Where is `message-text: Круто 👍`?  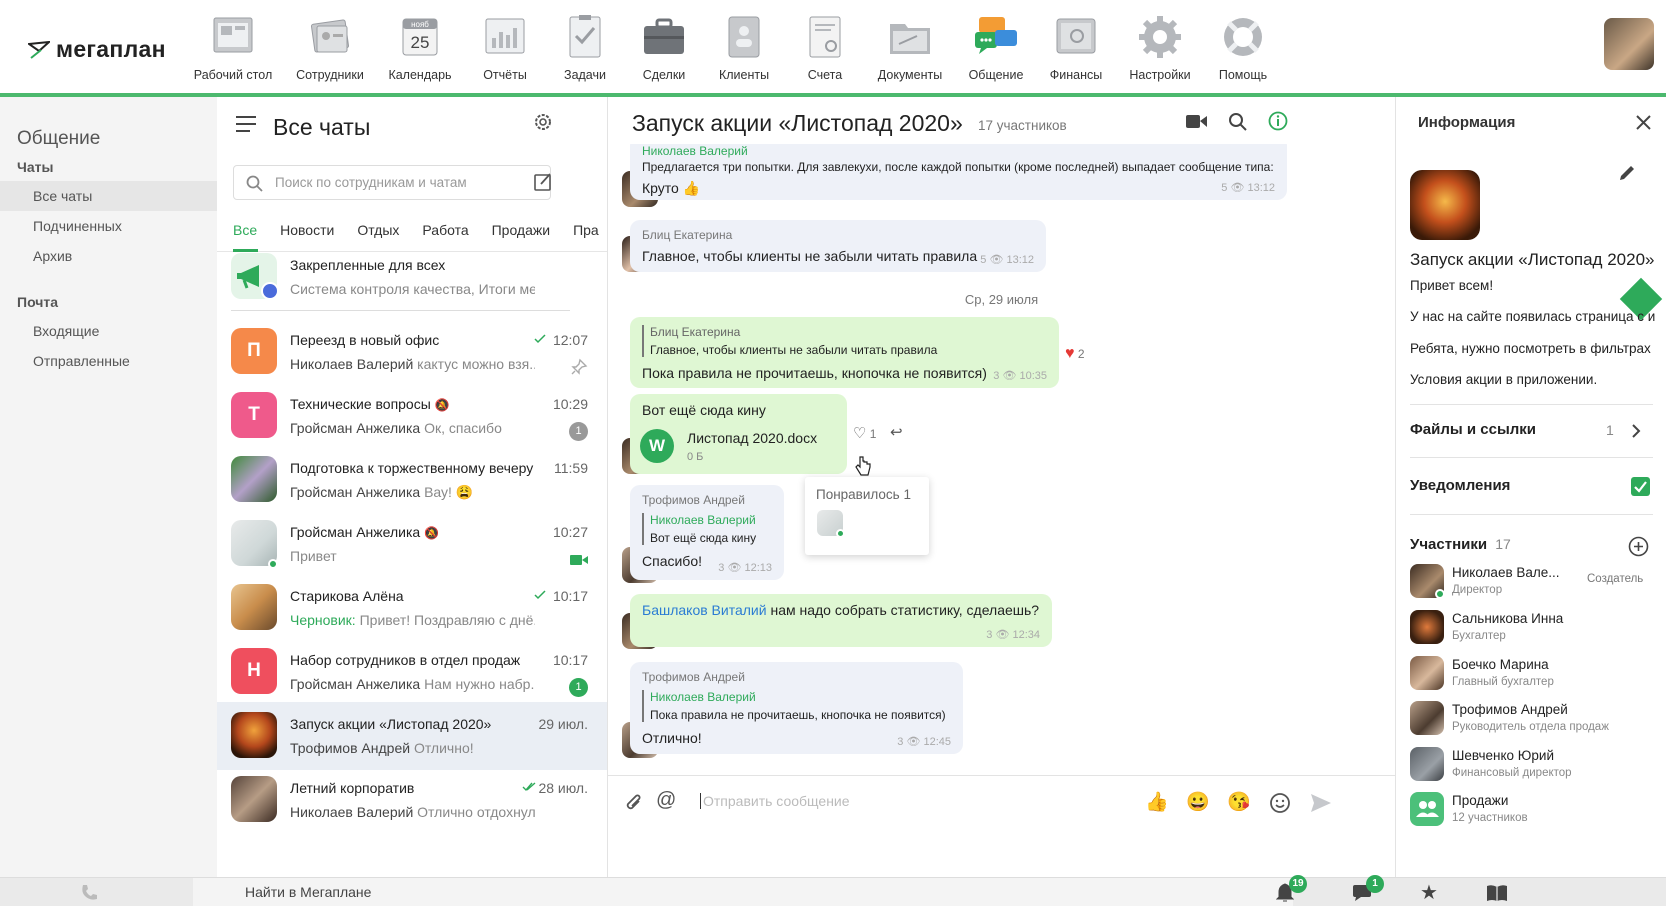
message-text: Круто 👍 is located at coordinates (671, 188).